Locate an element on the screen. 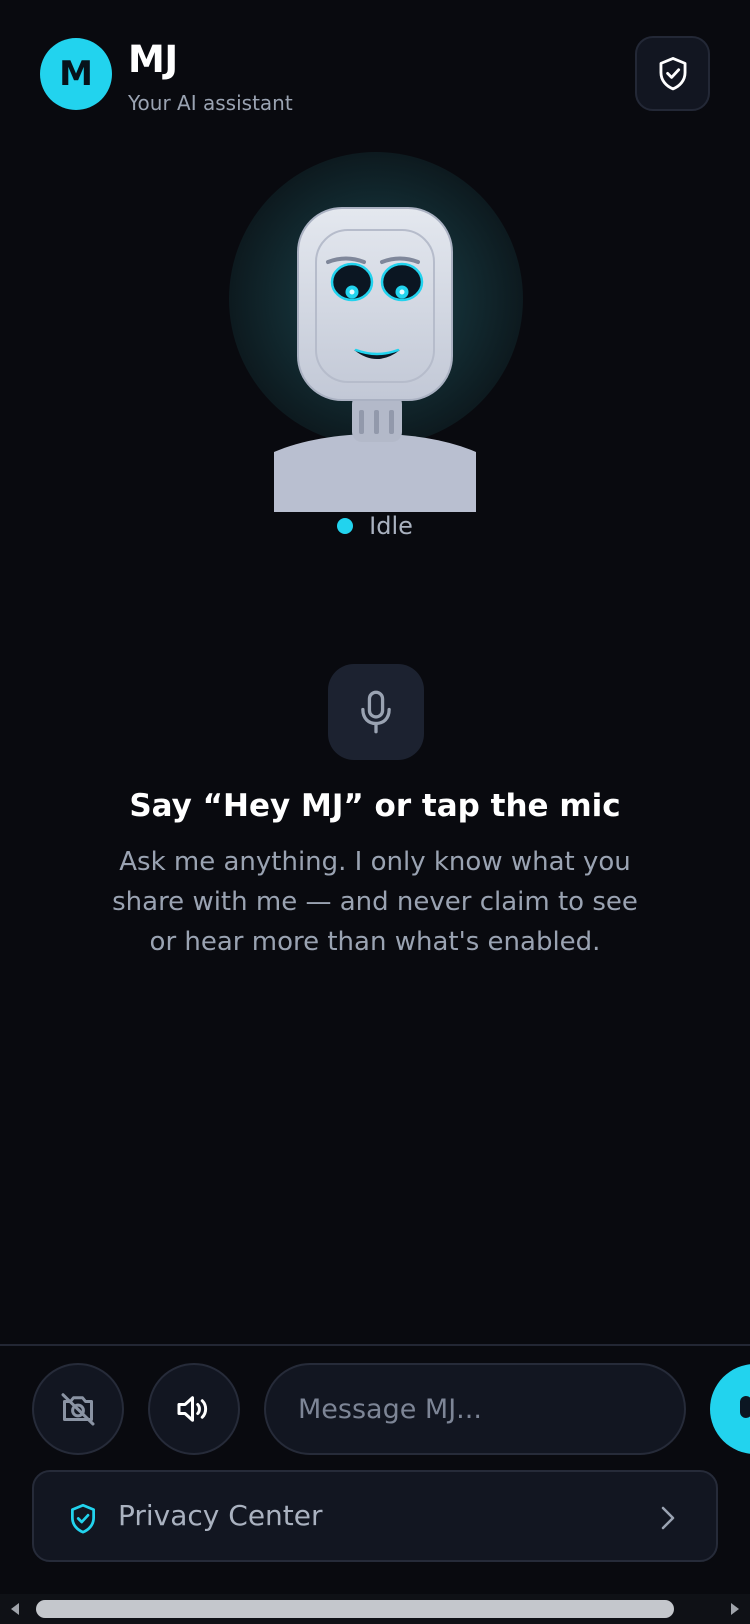 The image size is (750, 1624). robot-avatar is located at coordinates (375, 359).